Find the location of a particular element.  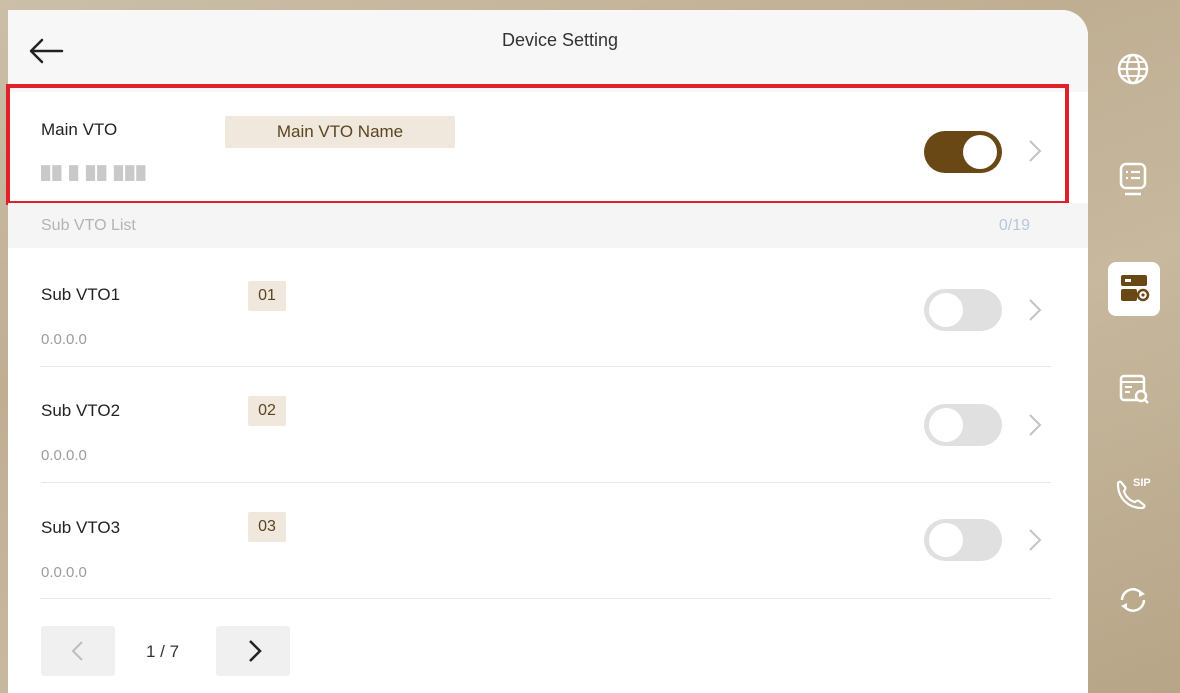

device-search-button is located at coordinates (1133, 390).